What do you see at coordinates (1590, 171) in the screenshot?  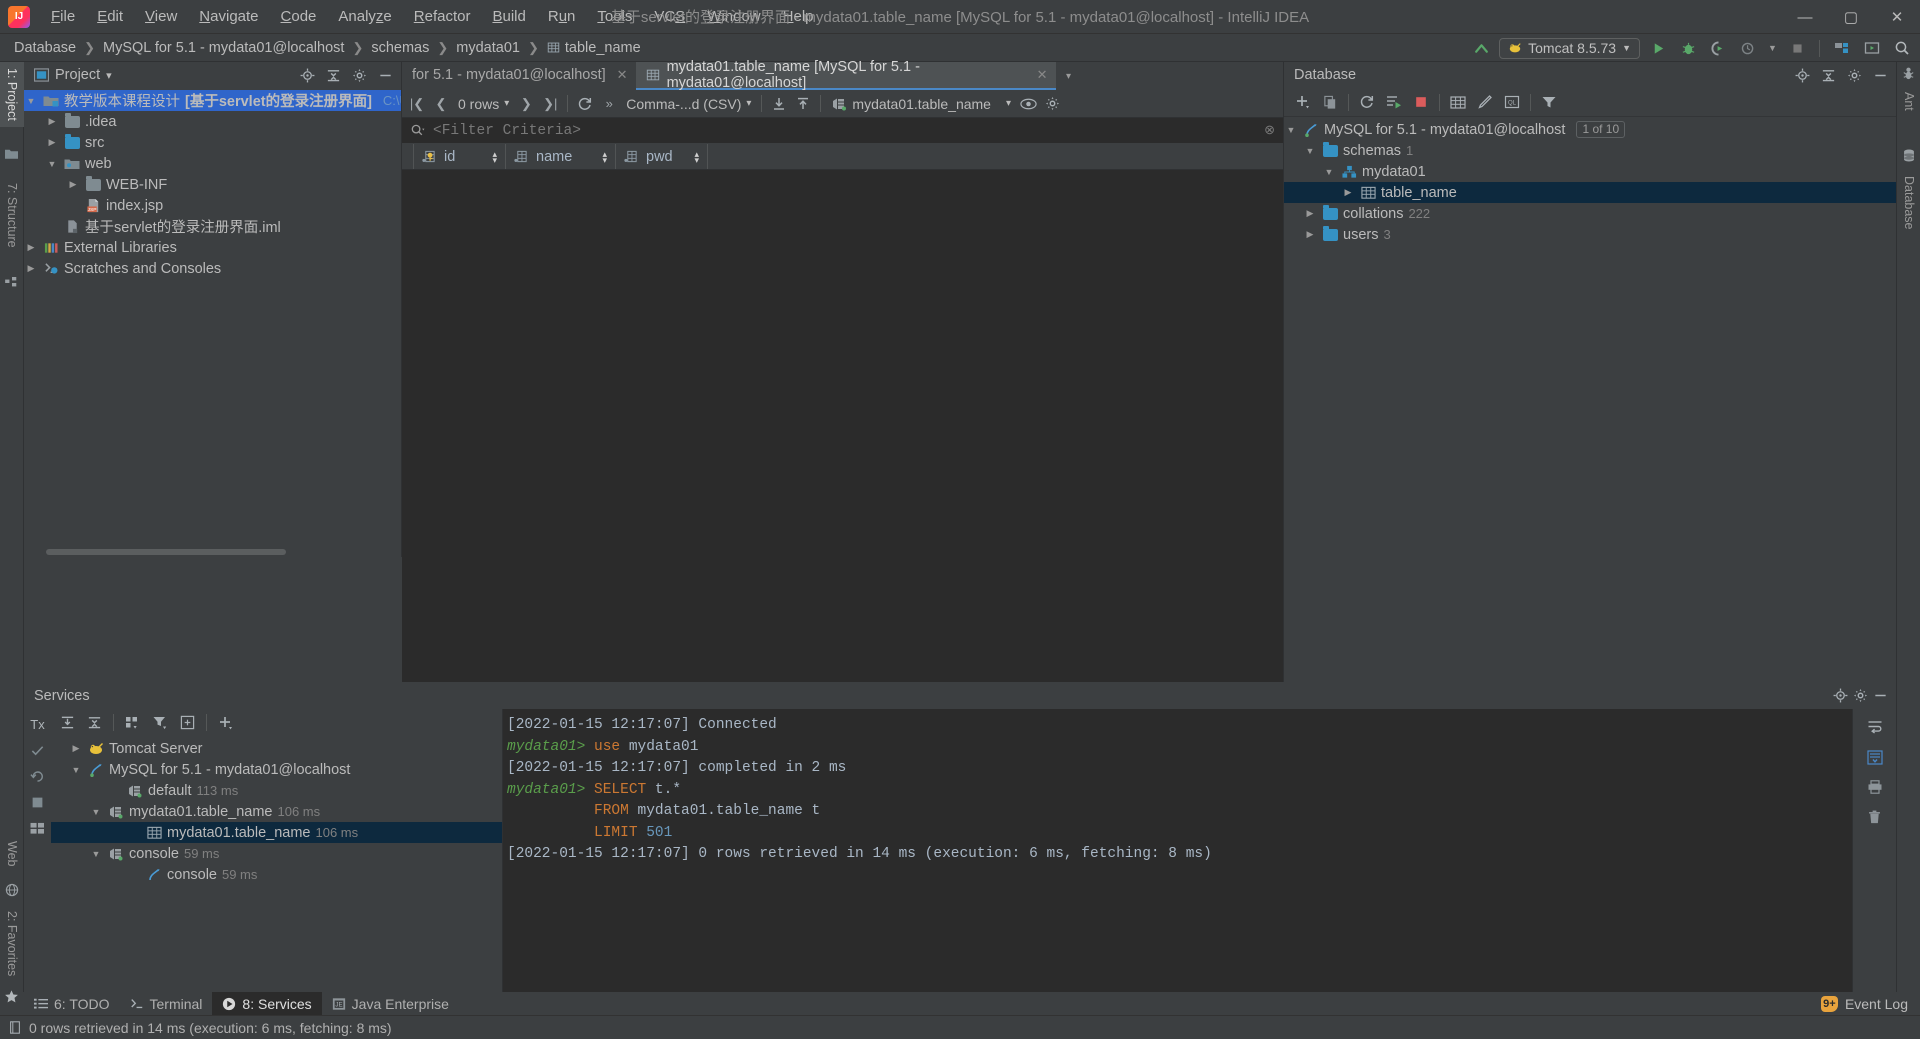 I see `db-tree-item-mydata01: ▼ mydata01` at bounding box center [1590, 171].